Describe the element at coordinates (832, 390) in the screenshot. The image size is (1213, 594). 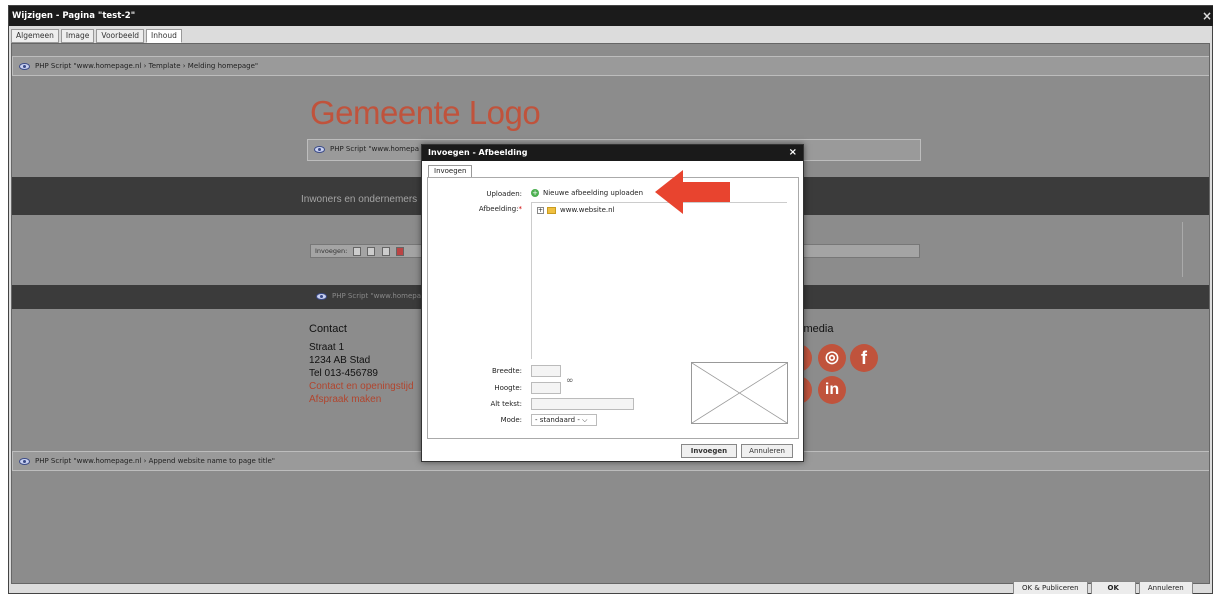
I see `linkedin-icon: in` at that location.